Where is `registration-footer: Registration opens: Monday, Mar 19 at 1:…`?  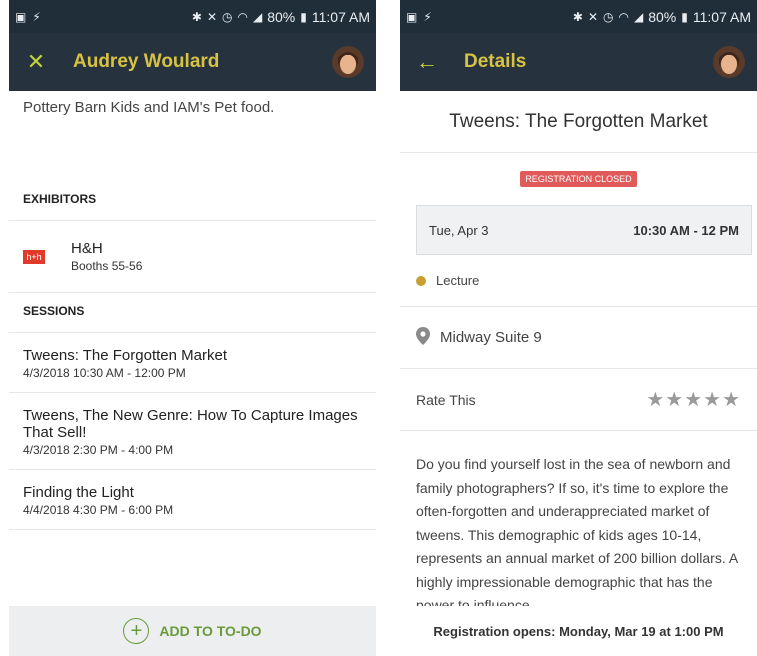 registration-footer: Registration opens: Monday, Mar 19 at 1:… is located at coordinates (578, 631).